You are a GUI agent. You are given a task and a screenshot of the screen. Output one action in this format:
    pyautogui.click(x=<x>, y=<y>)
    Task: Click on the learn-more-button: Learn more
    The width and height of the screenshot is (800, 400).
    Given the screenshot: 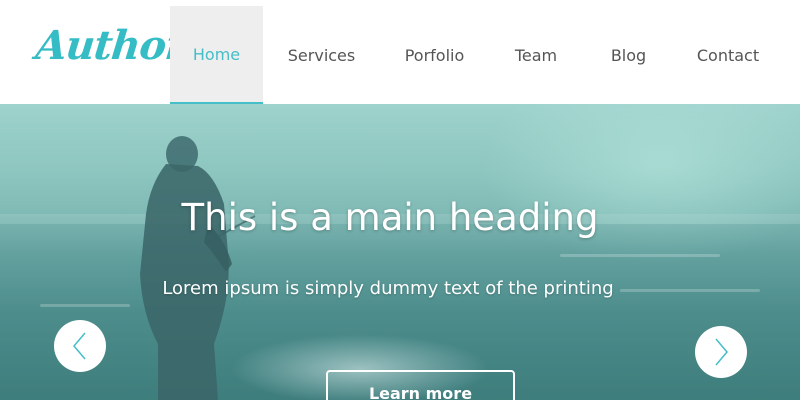 What is the action you would take?
    pyautogui.click(x=420, y=385)
    